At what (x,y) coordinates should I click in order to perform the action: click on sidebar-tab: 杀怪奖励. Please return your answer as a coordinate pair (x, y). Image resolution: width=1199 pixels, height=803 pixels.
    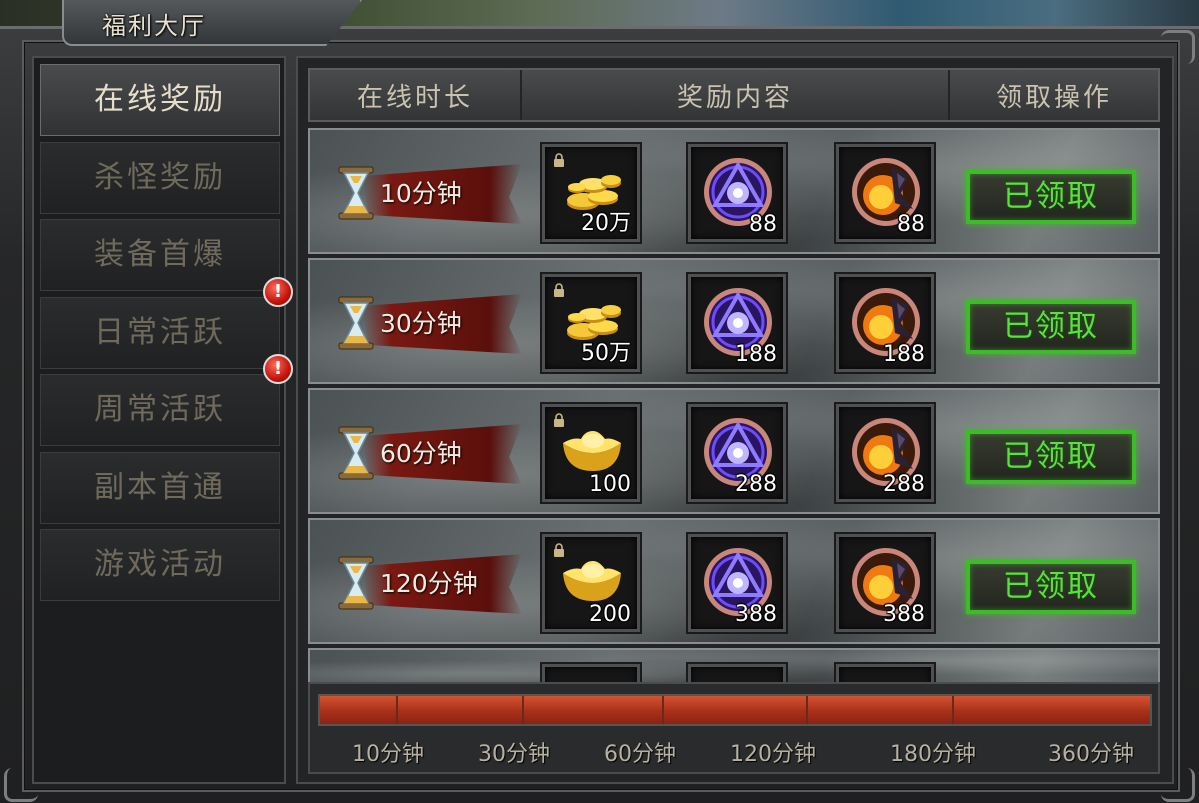
    Looking at the image, I should click on (160, 177).